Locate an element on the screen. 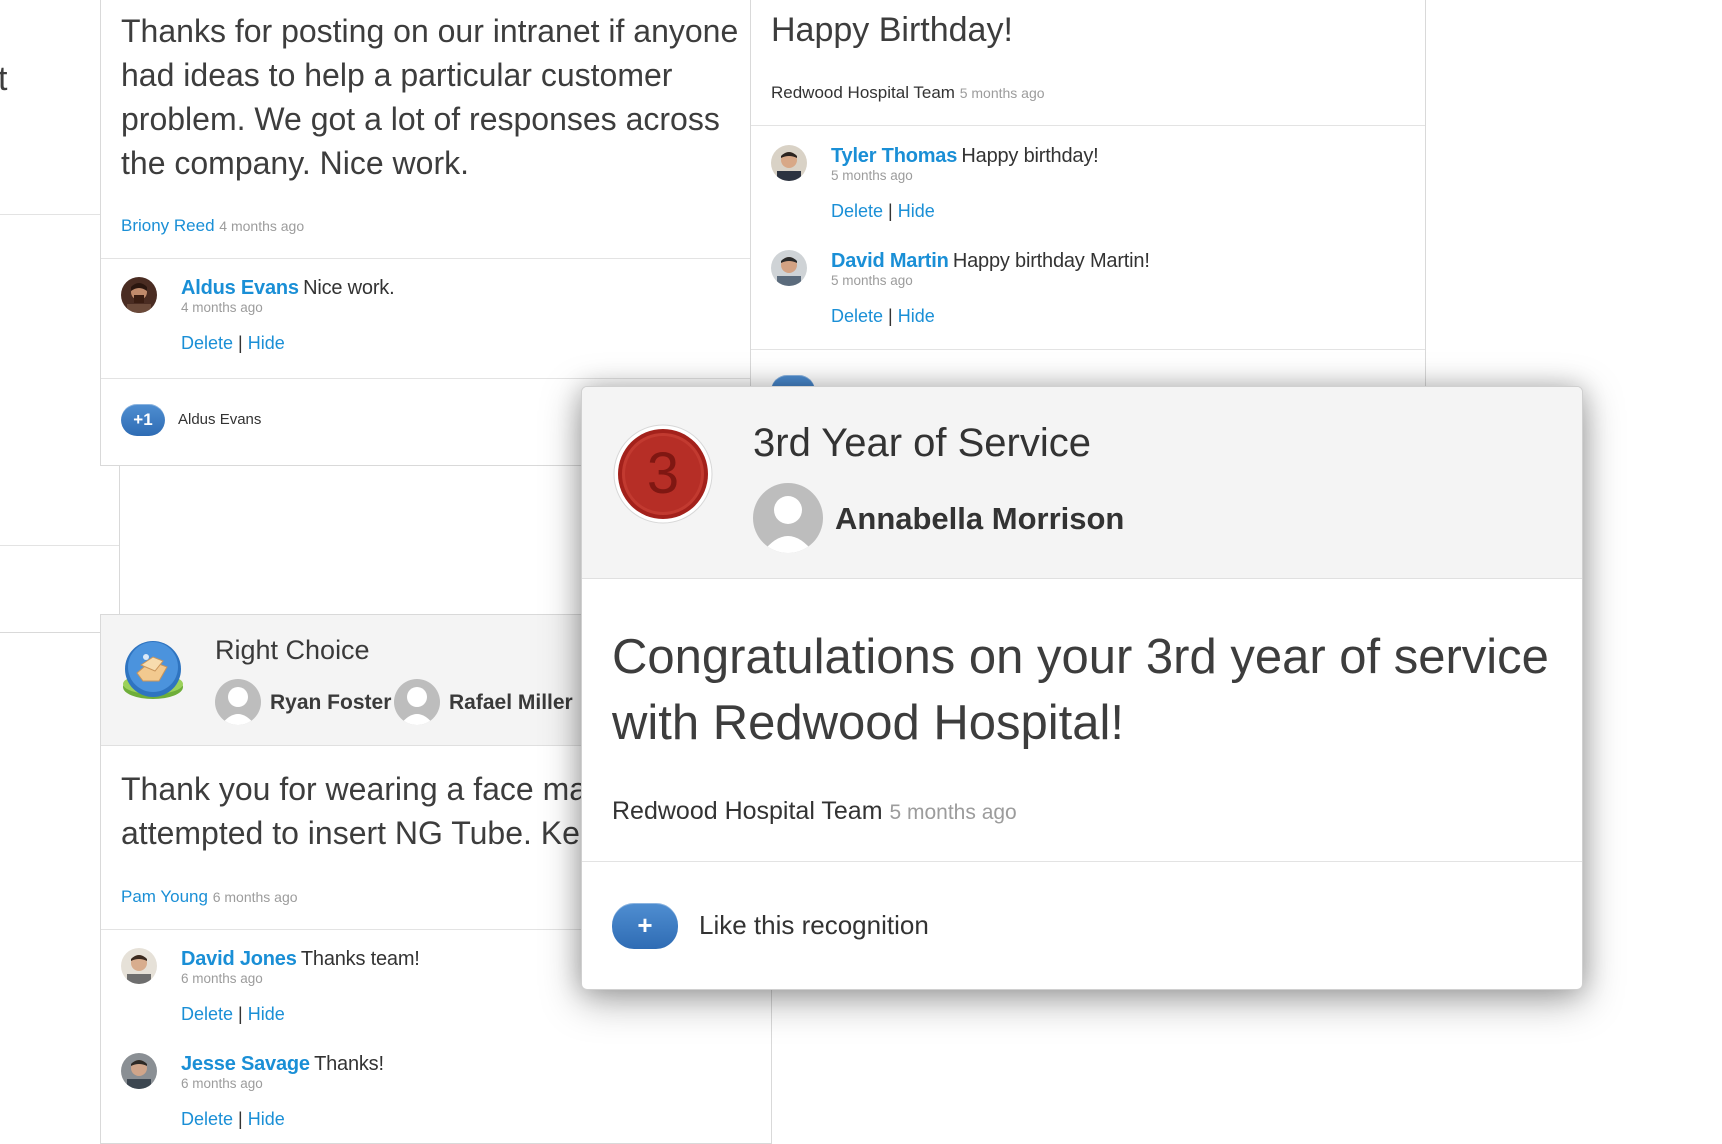 The height and width of the screenshot is (1144, 1722). comment-line: Tyler Thomas Happy birthday! is located at coordinates (965, 156).